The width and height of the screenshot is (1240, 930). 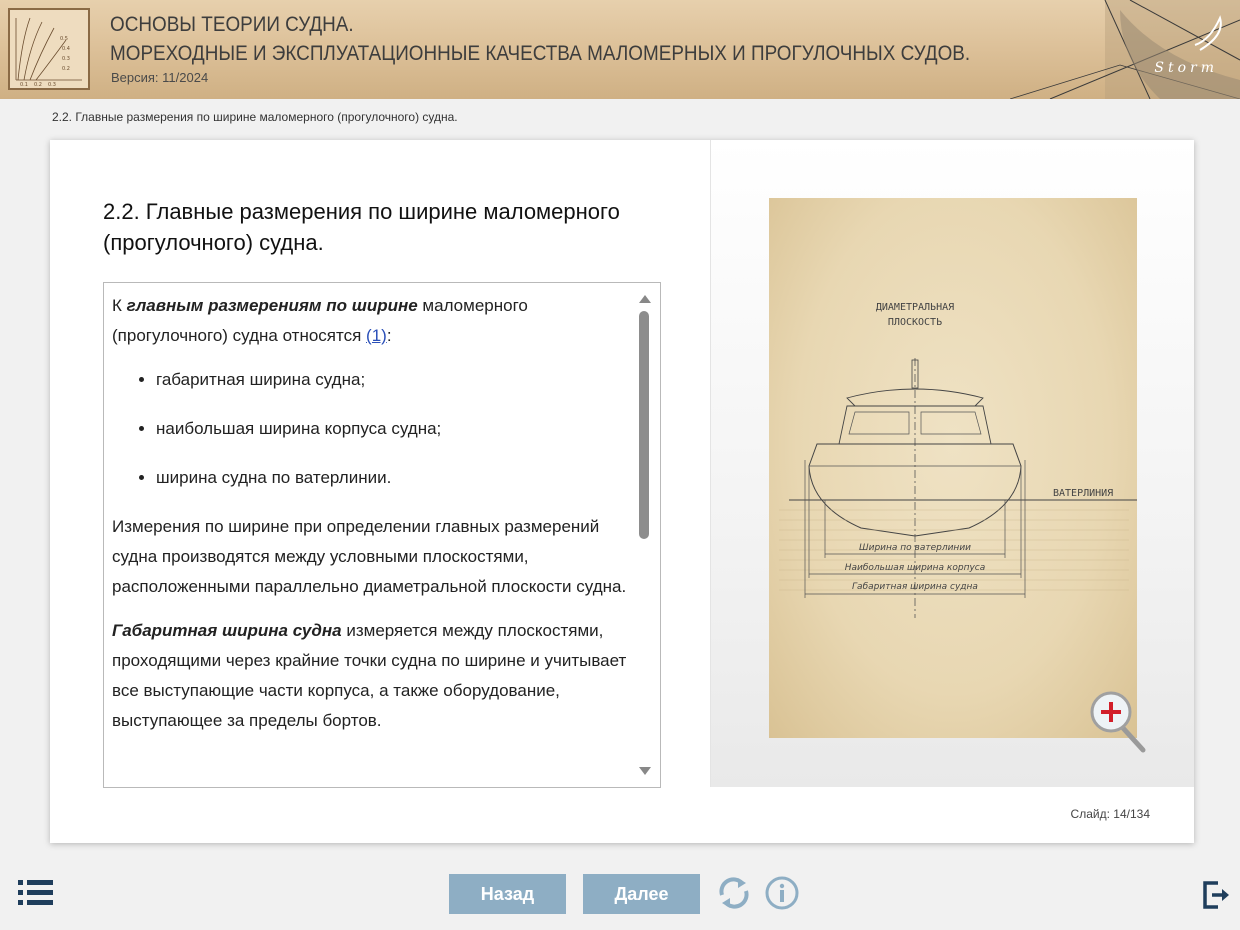 What do you see at coordinates (64, 39) in the screenshot?
I see `svg-text: 0.5` at bounding box center [64, 39].